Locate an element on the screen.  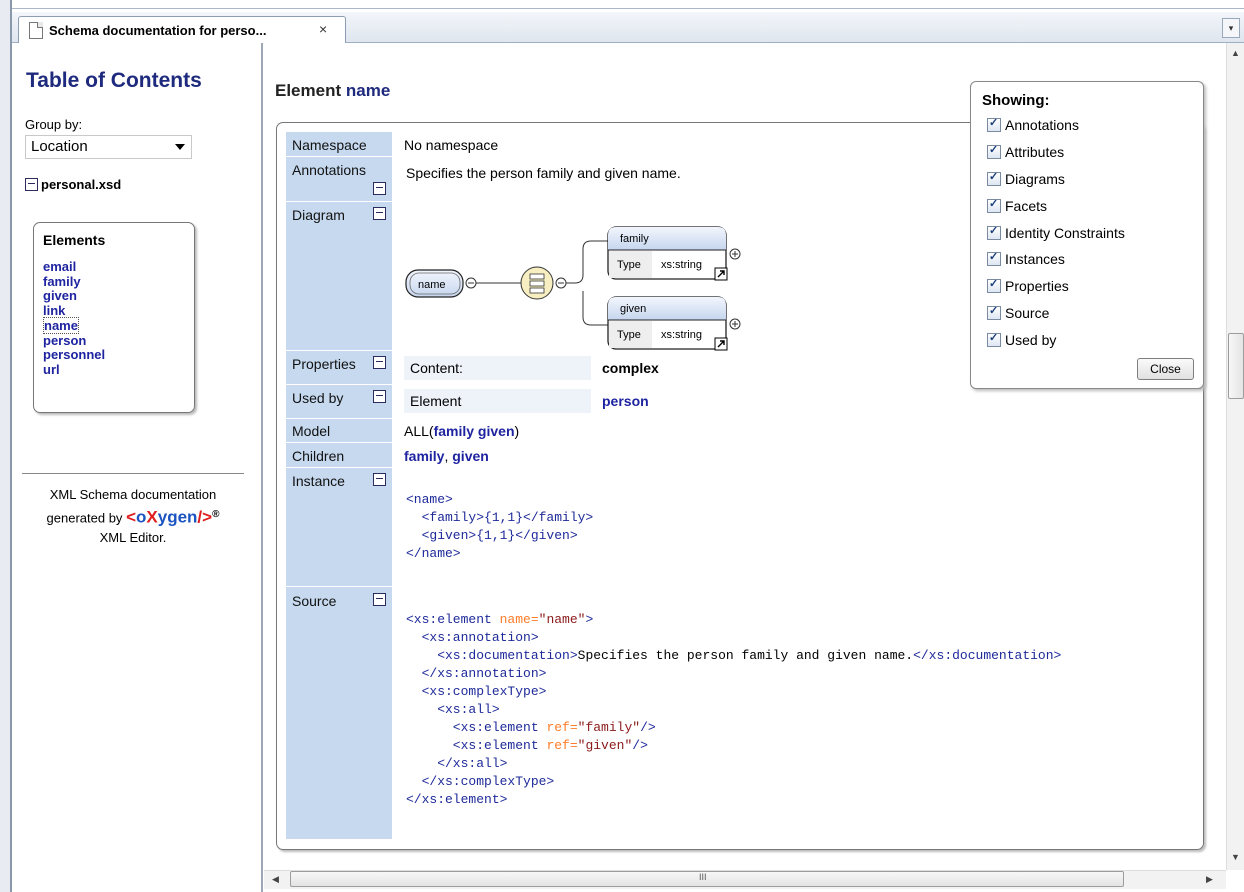
checkbox-diagrams is located at coordinates (994, 178).